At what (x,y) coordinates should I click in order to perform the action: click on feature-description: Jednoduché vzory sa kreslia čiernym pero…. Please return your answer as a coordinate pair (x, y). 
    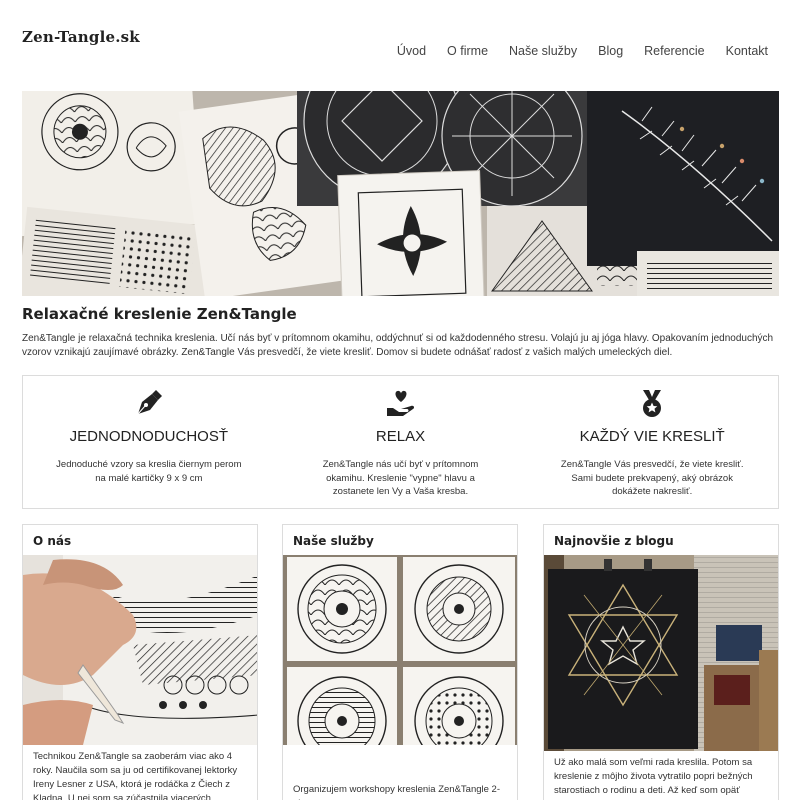
    Looking at the image, I should click on (149, 471).